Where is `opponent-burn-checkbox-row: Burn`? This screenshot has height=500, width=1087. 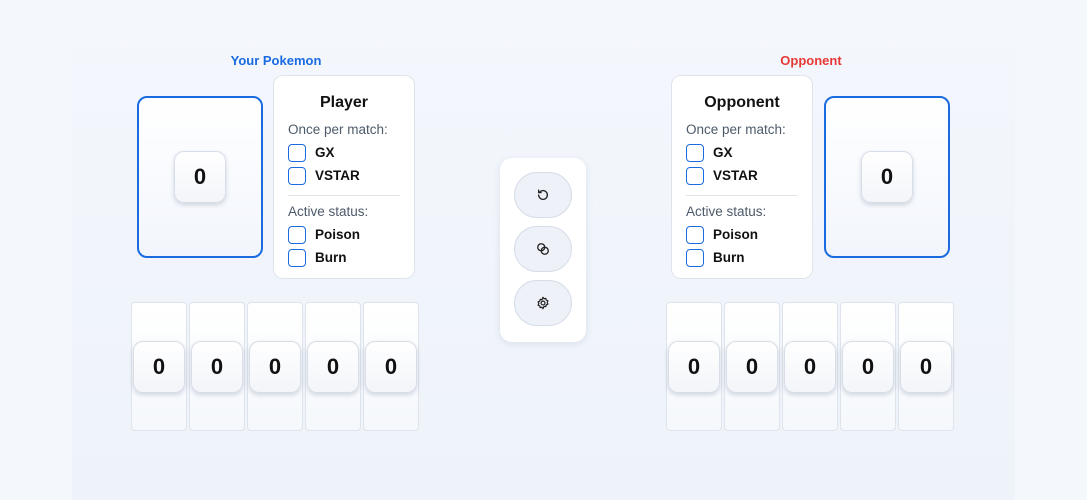 opponent-burn-checkbox-row: Burn is located at coordinates (742, 257).